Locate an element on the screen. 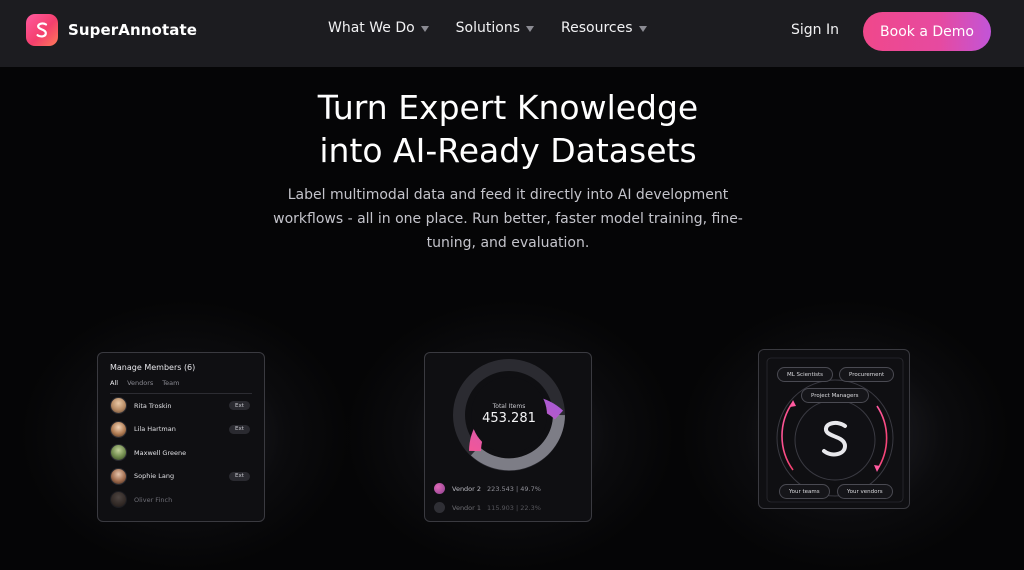 This screenshot has height=570, width=1024. member-row: Rita Troskin Ext is located at coordinates (187, 406).